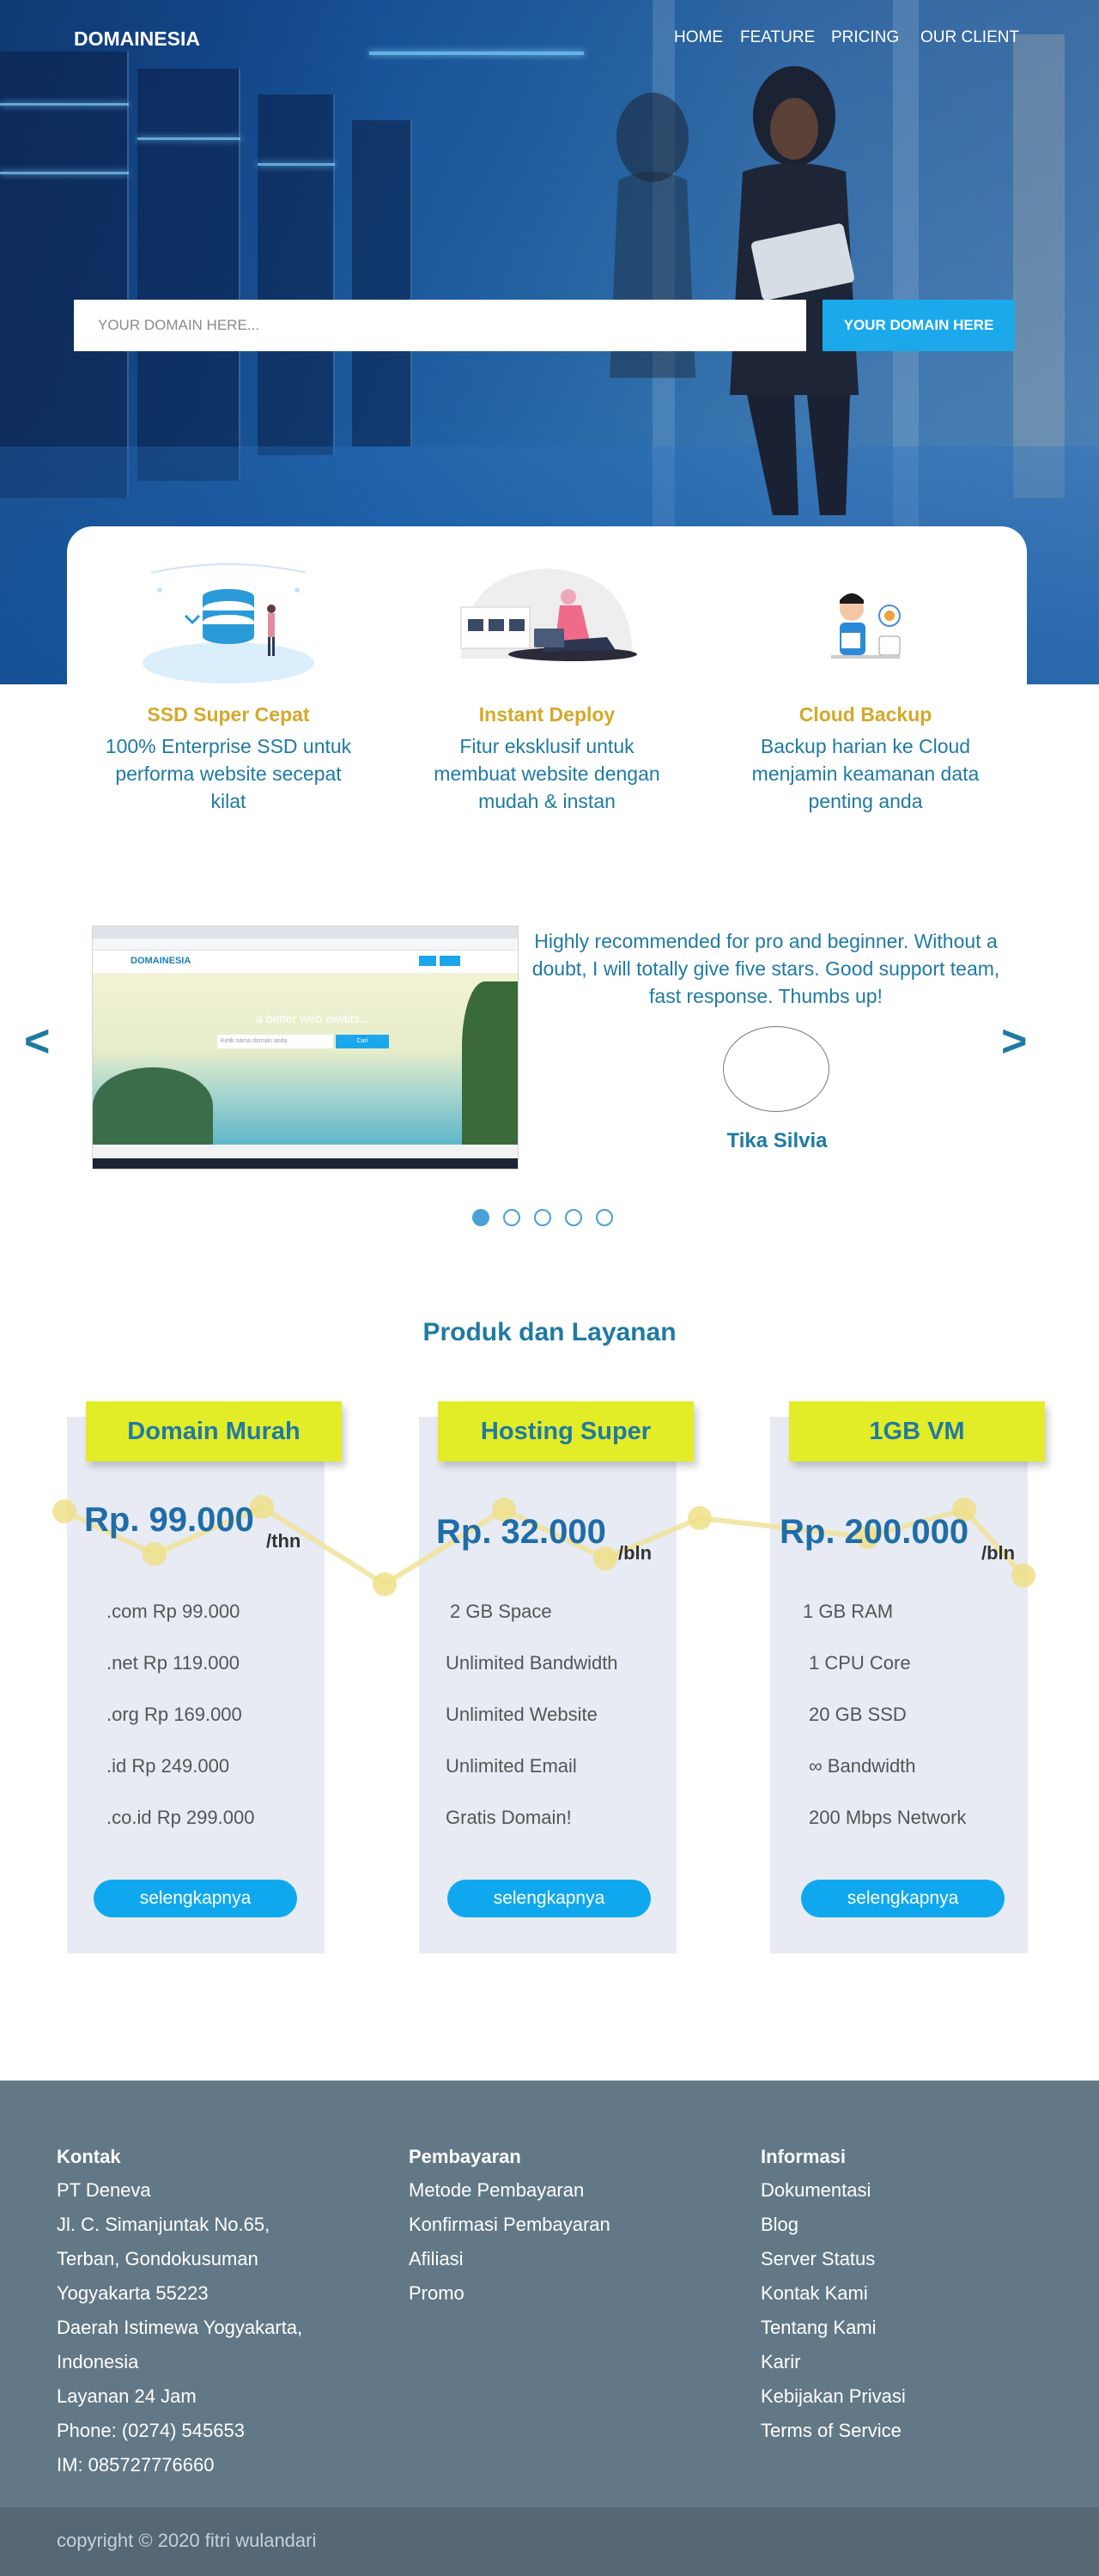 Image resolution: width=1099 pixels, height=2576 pixels. Describe the element at coordinates (509, 2225) in the screenshot. I see `footer-link: Konfirmasi Pembayaran` at that location.